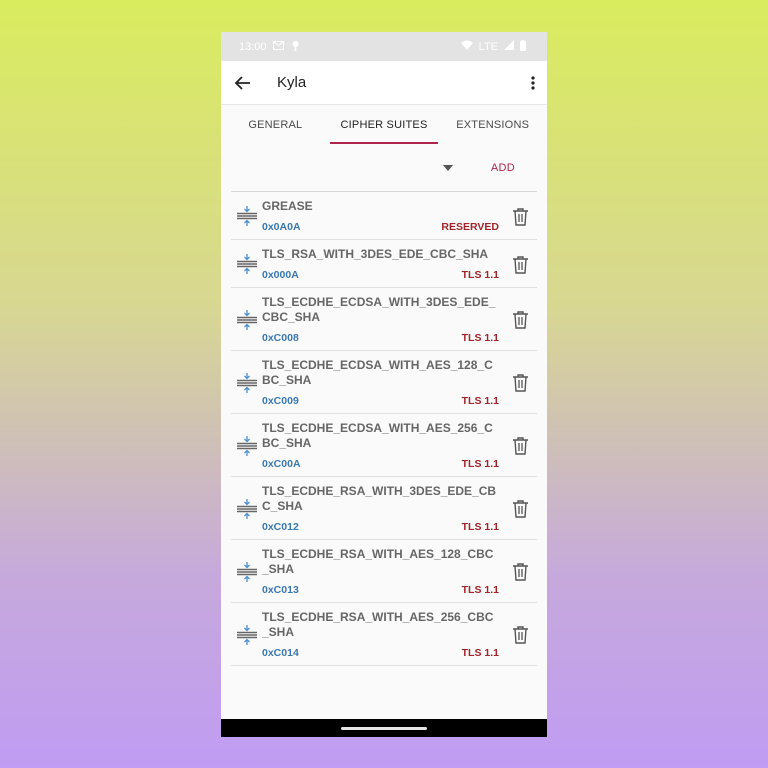  Describe the element at coordinates (384, 46) in the screenshot. I see `status-bar: 13:00 LTE` at that location.